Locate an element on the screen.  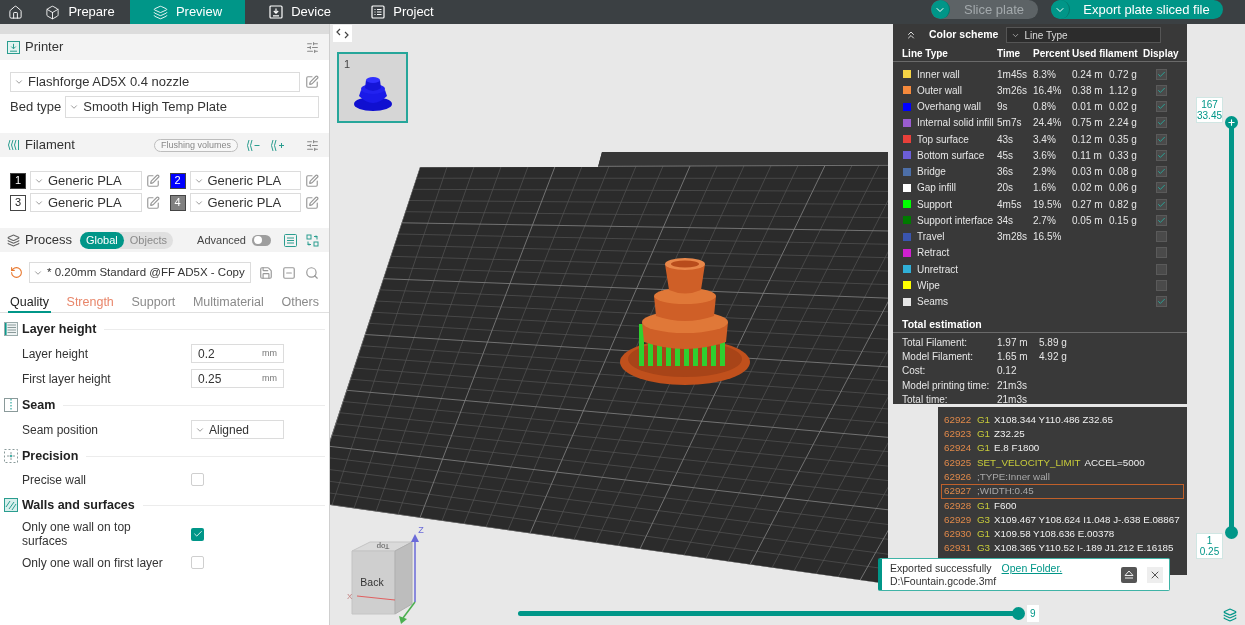
eject-icon is located at coordinates (1129, 574).